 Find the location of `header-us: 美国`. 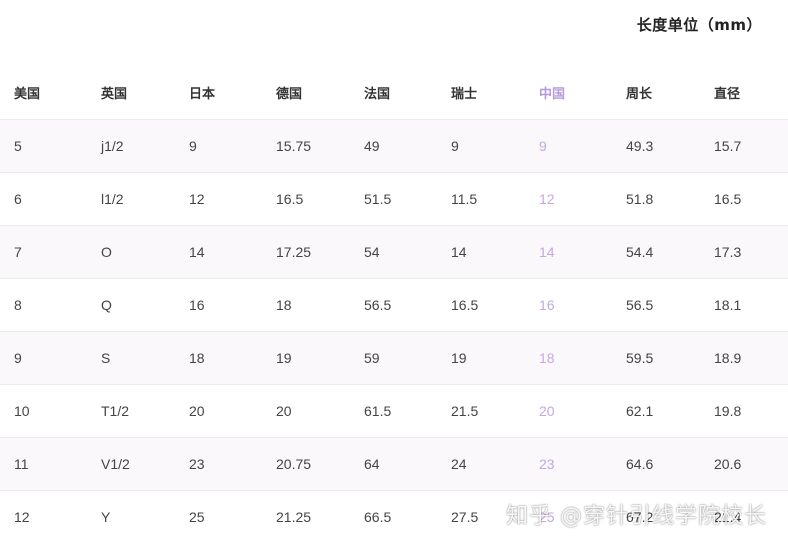

header-us: 美国 is located at coordinates (27, 94).